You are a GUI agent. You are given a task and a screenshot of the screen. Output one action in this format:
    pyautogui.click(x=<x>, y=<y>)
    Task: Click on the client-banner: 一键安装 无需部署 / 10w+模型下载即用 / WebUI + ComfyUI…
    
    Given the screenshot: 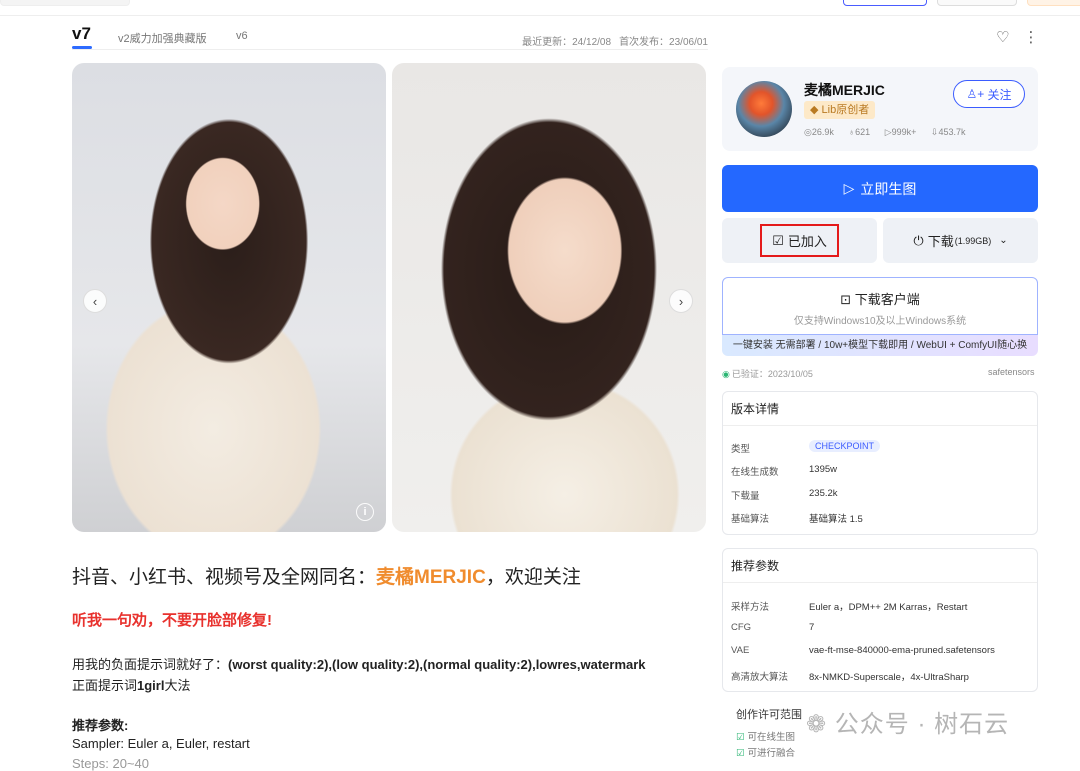 What is the action you would take?
    pyautogui.click(x=880, y=345)
    